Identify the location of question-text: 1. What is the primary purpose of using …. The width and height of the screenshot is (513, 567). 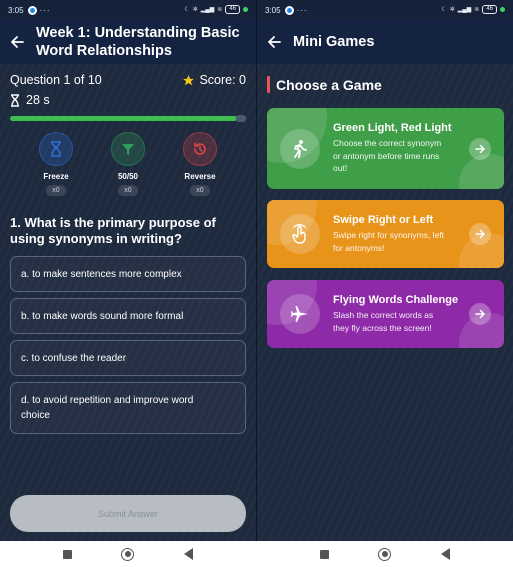
(128, 231).